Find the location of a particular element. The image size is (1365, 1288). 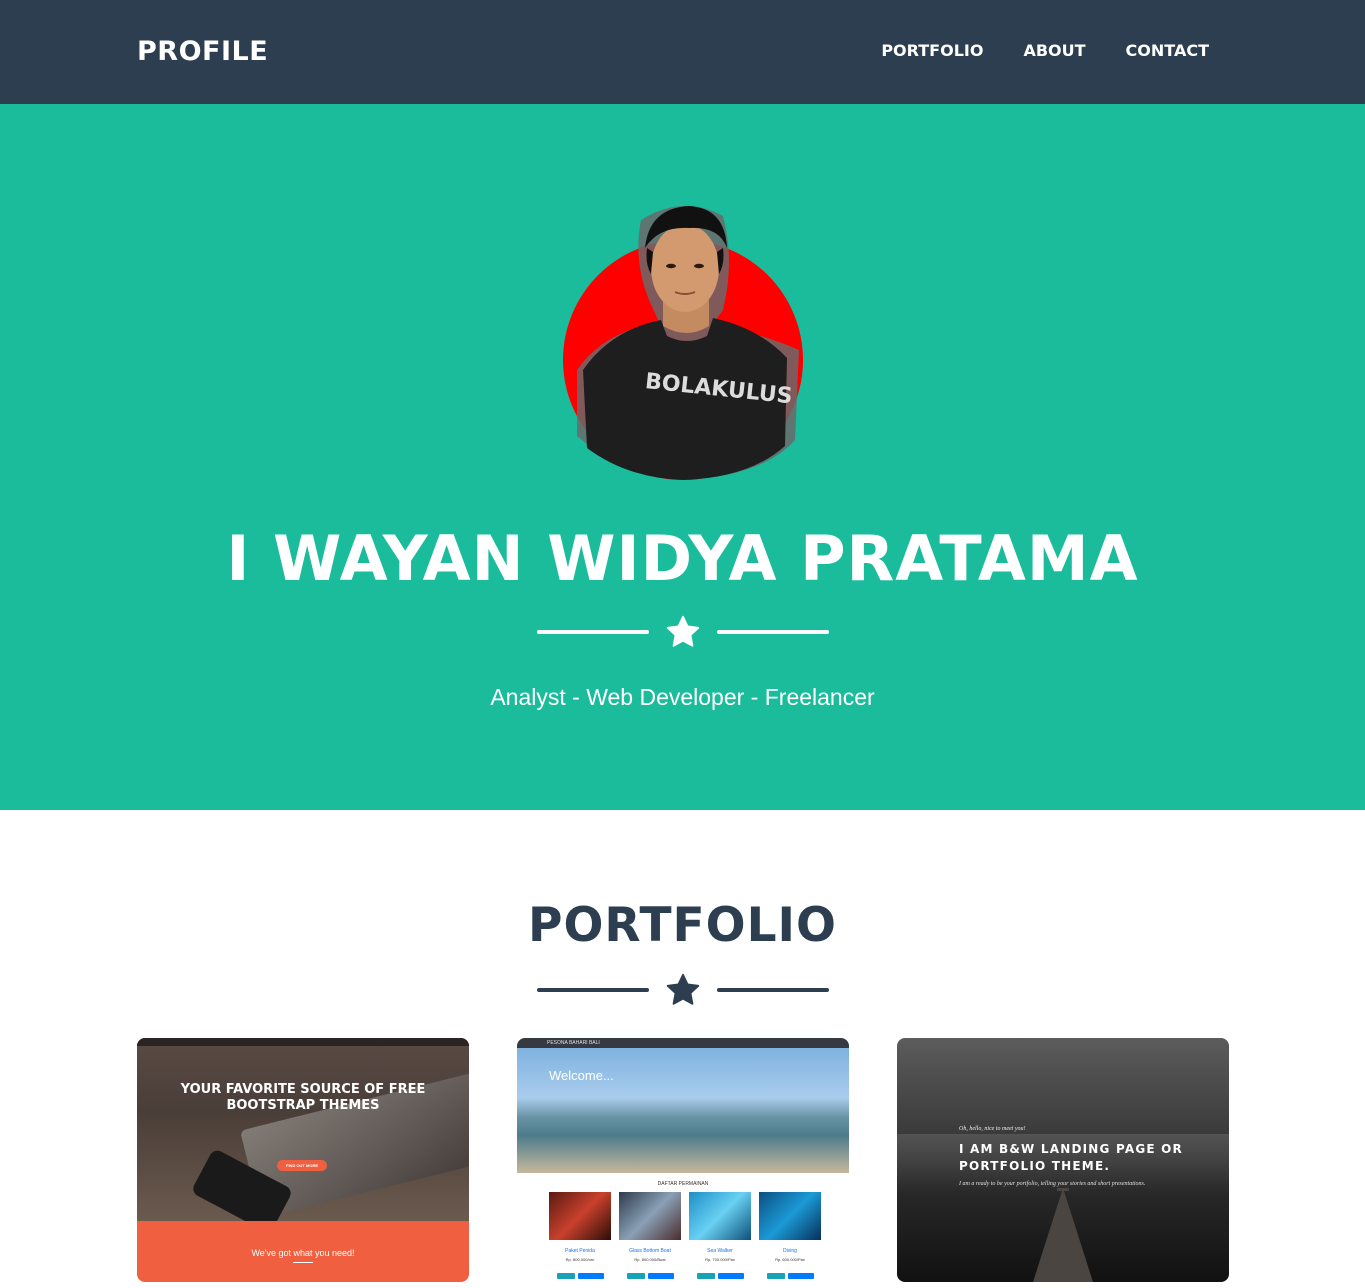

screenshot-button: FIND OUT MORE is located at coordinates (302, 1165).